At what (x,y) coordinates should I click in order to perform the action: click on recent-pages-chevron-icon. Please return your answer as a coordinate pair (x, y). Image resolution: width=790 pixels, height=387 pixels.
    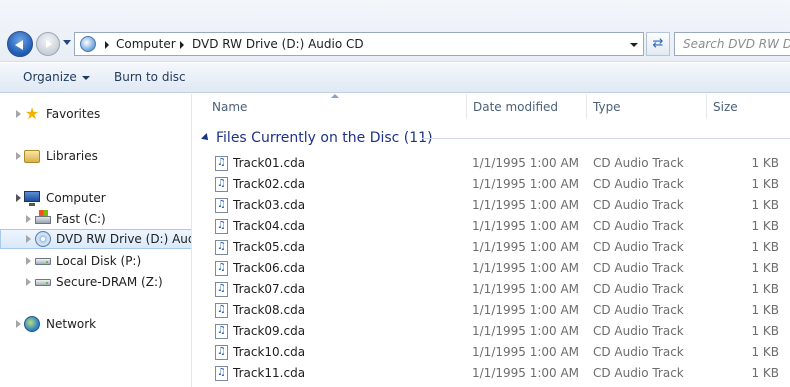
    Looking at the image, I should click on (67, 42).